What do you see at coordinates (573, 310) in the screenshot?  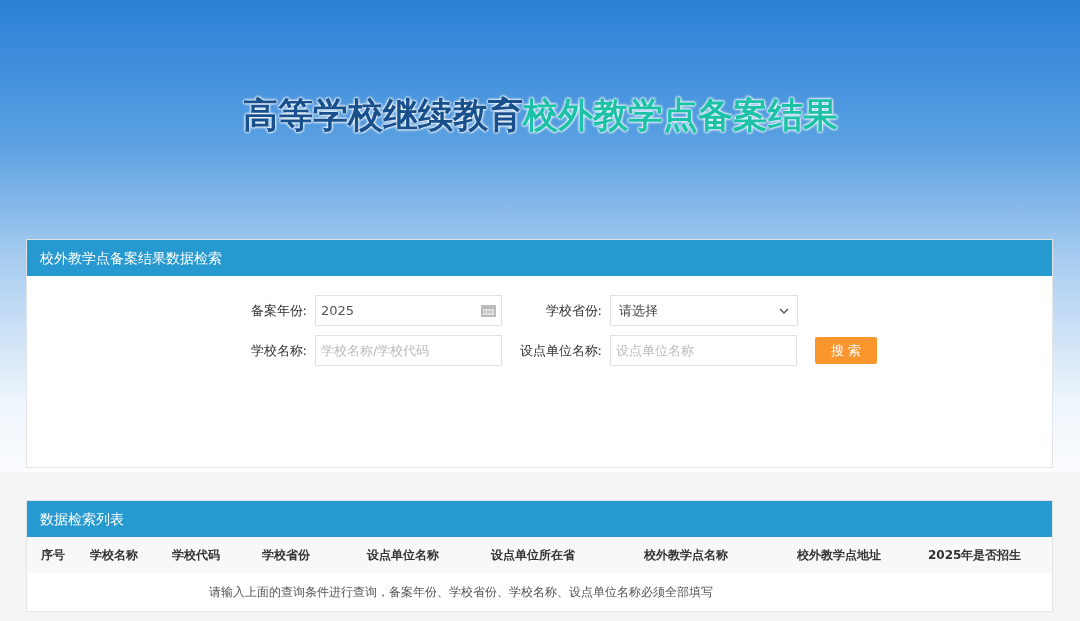 I see `field-label: 学校省份:` at bounding box center [573, 310].